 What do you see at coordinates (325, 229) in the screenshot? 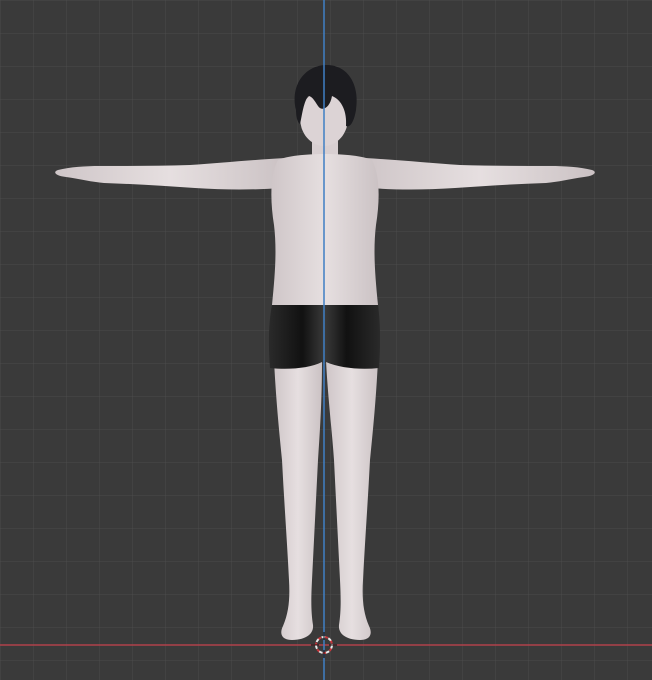
I see `torso` at bounding box center [325, 229].